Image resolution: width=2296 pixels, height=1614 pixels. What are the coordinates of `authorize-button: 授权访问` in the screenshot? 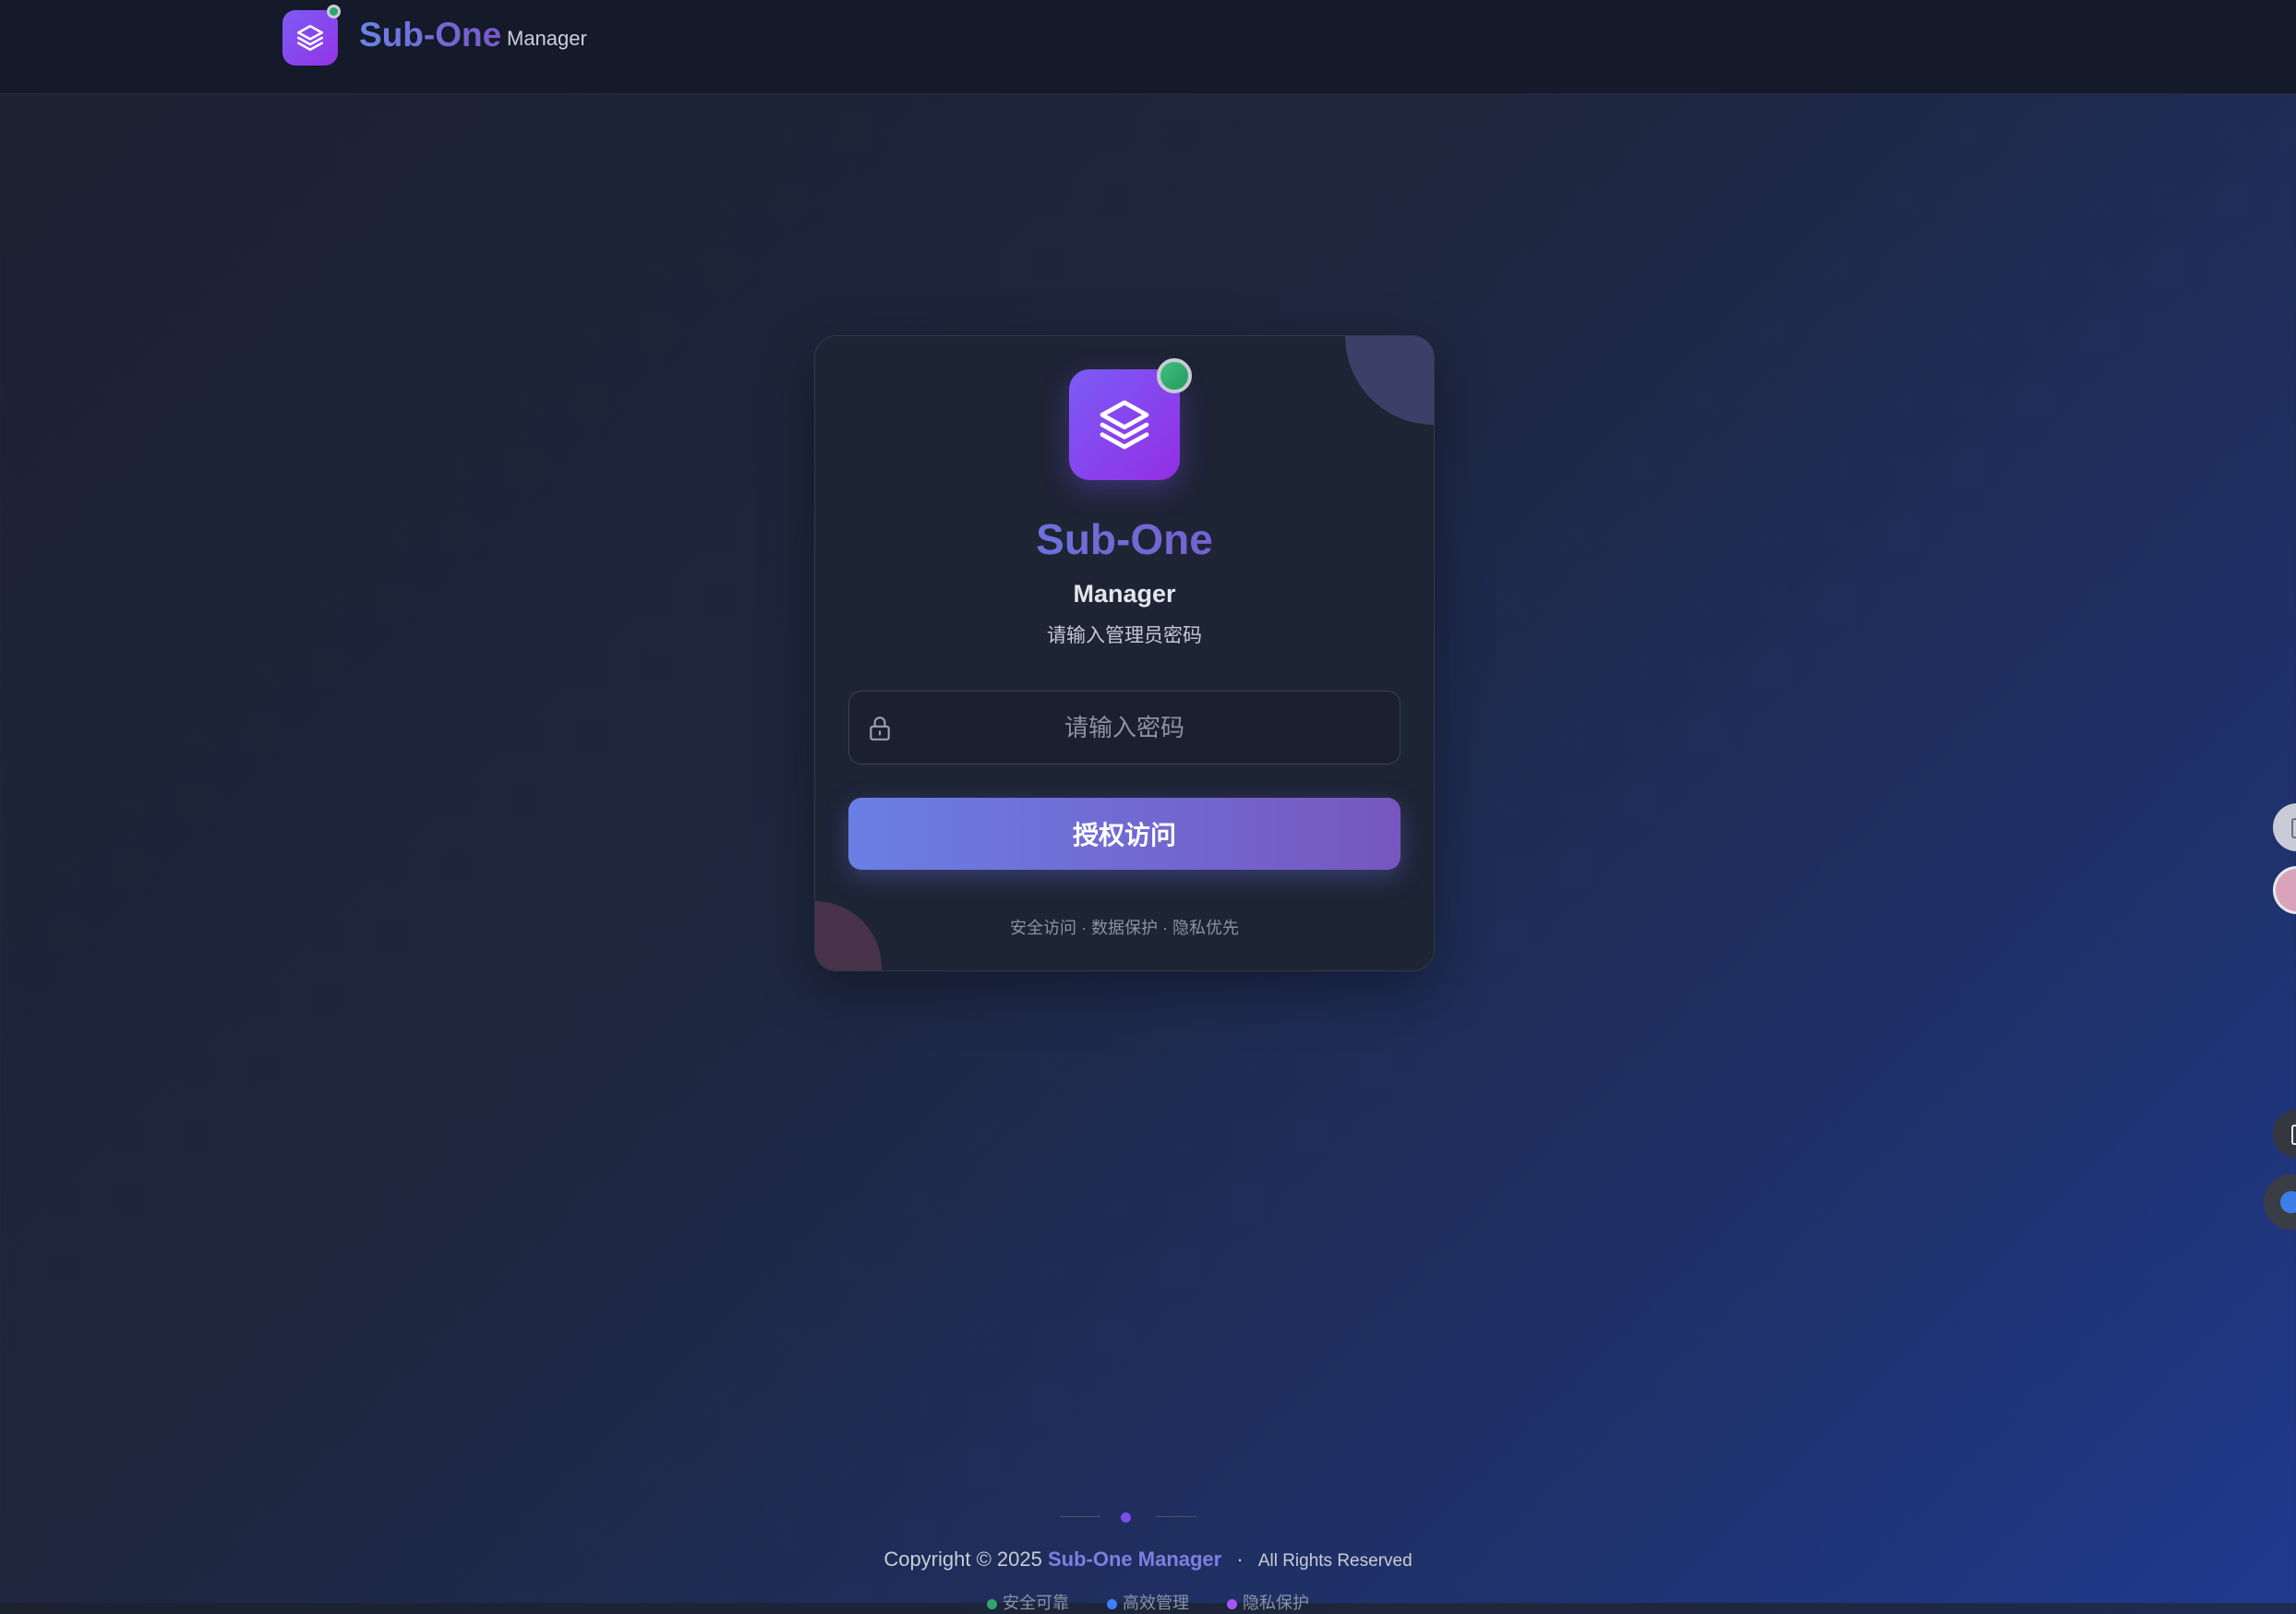 It's located at (1124, 834).